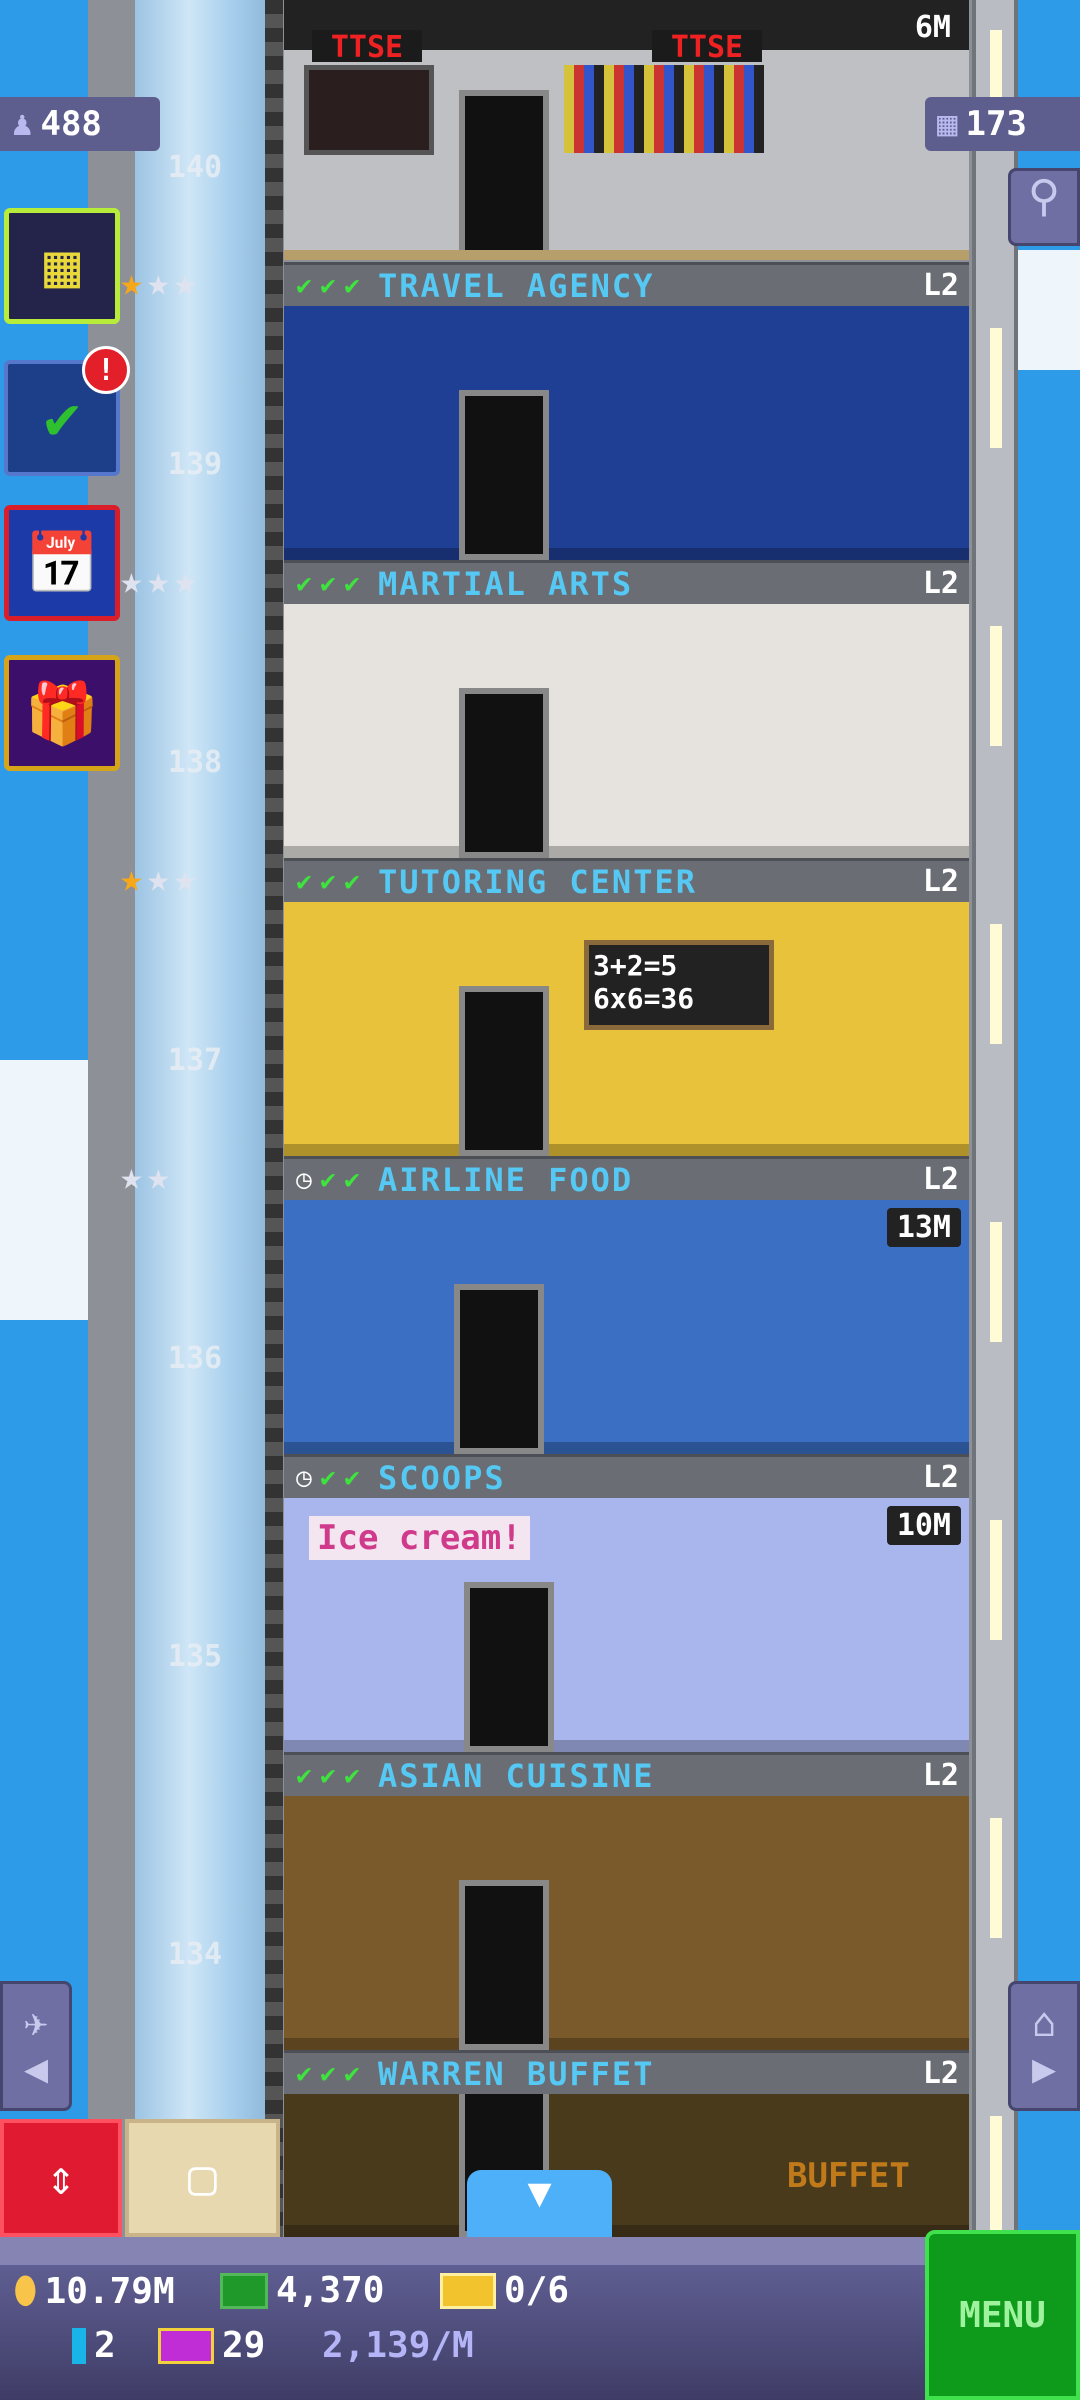 This screenshot has width=1080, height=2400. Describe the element at coordinates (145, 1176) in the screenshot. I see `floor-stars: ★ ★` at that location.